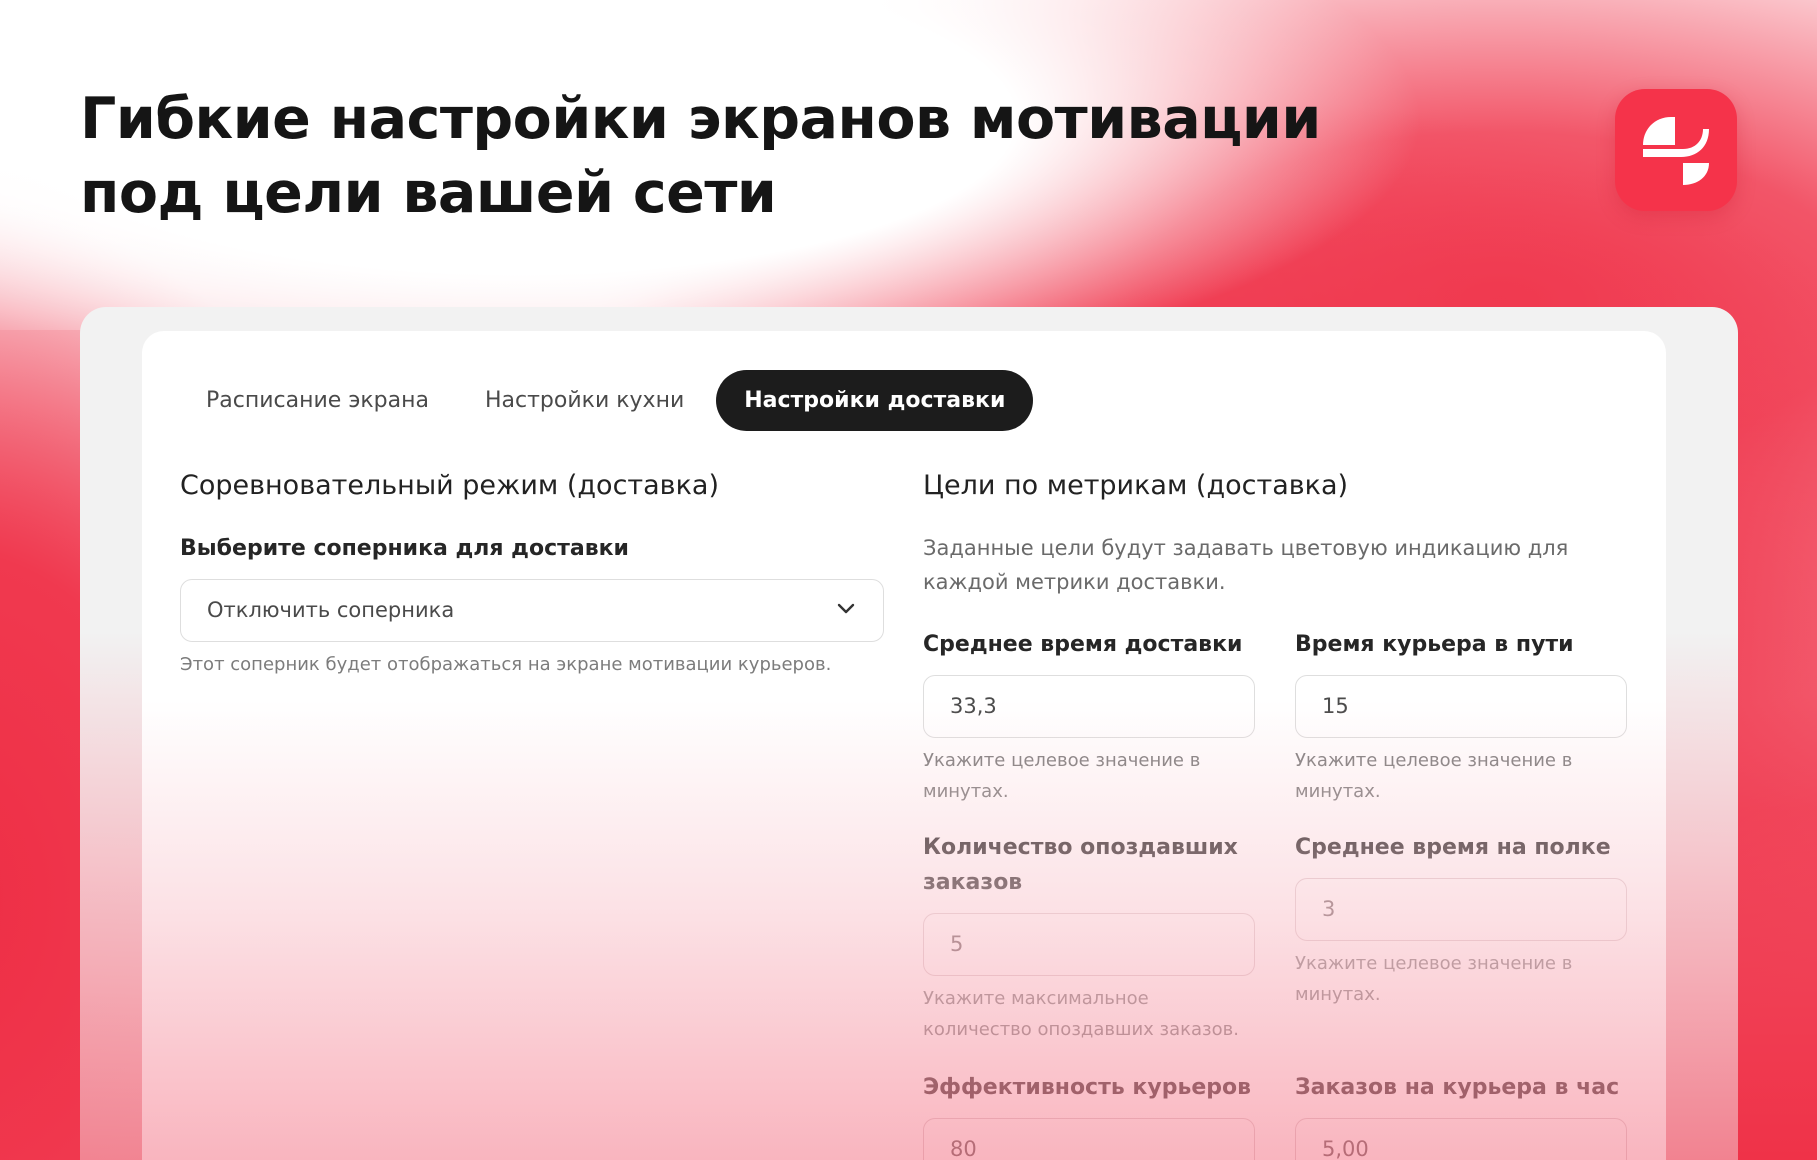 The height and width of the screenshot is (1160, 1817). Describe the element at coordinates (1676, 150) in the screenshot. I see `brand-logo-icon` at that location.